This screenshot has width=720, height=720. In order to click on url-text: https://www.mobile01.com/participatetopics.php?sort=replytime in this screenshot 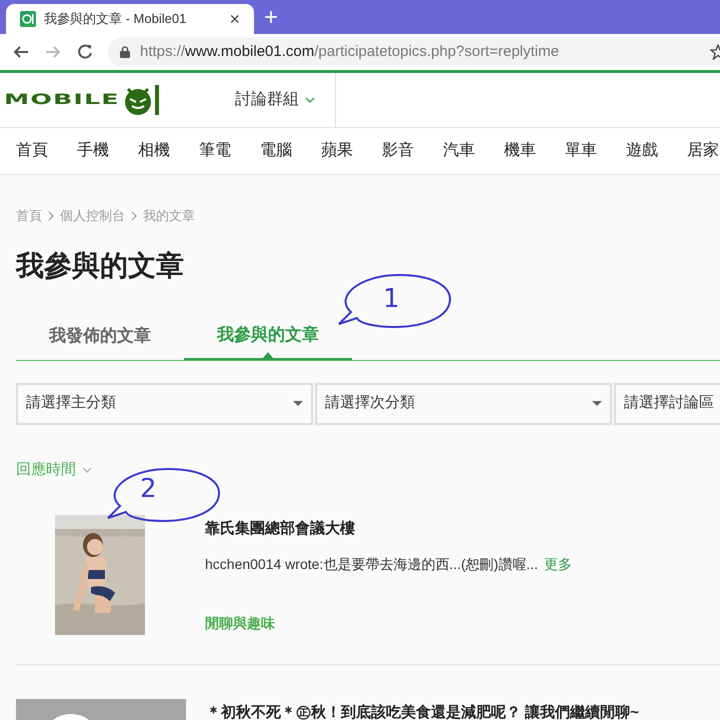, I will do `click(349, 52)`.